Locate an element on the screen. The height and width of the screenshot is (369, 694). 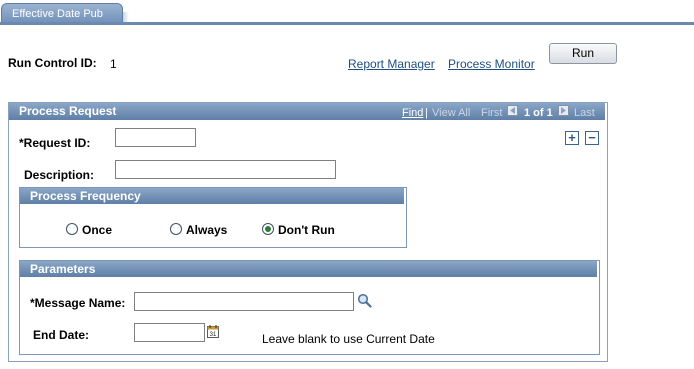
process-monitor-link: Process Monitor is located at coordinates (491, 64).